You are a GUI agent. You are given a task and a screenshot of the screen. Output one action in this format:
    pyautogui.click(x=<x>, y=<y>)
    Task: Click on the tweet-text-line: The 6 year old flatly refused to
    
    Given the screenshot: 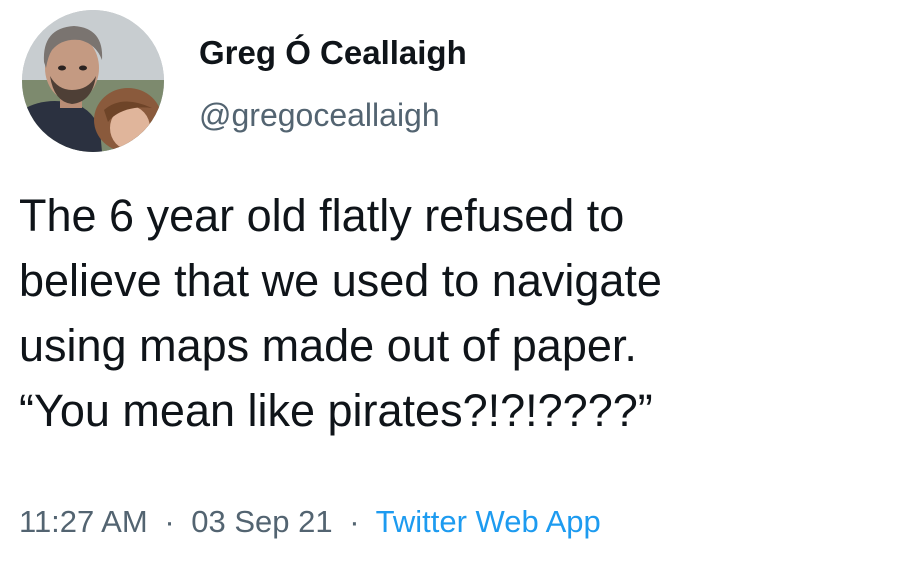 What is the action you would take?
    pyautogui.click(x=322, y=215)
    